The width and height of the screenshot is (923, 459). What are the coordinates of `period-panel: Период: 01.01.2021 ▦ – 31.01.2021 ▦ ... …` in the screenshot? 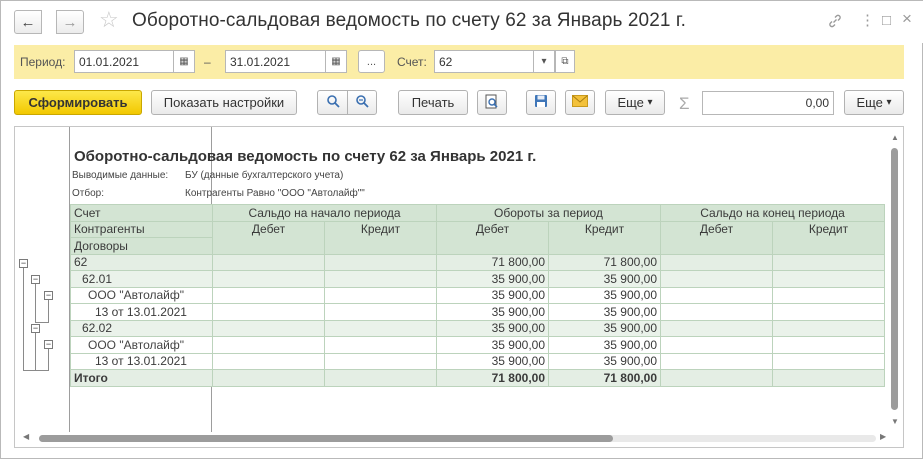 It's located at (459, 62).